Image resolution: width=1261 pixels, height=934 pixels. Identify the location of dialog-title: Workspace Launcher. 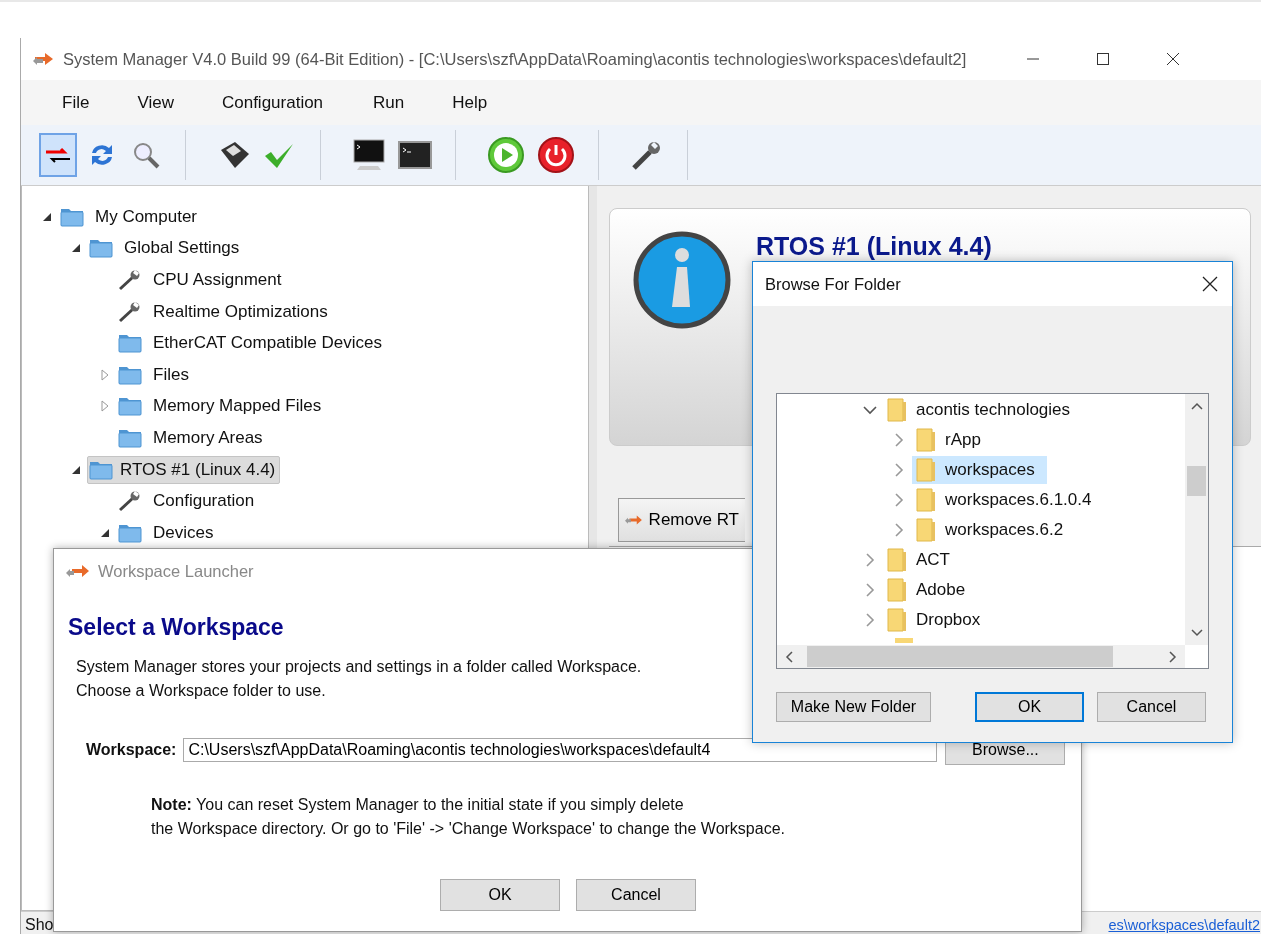
(176, 571).